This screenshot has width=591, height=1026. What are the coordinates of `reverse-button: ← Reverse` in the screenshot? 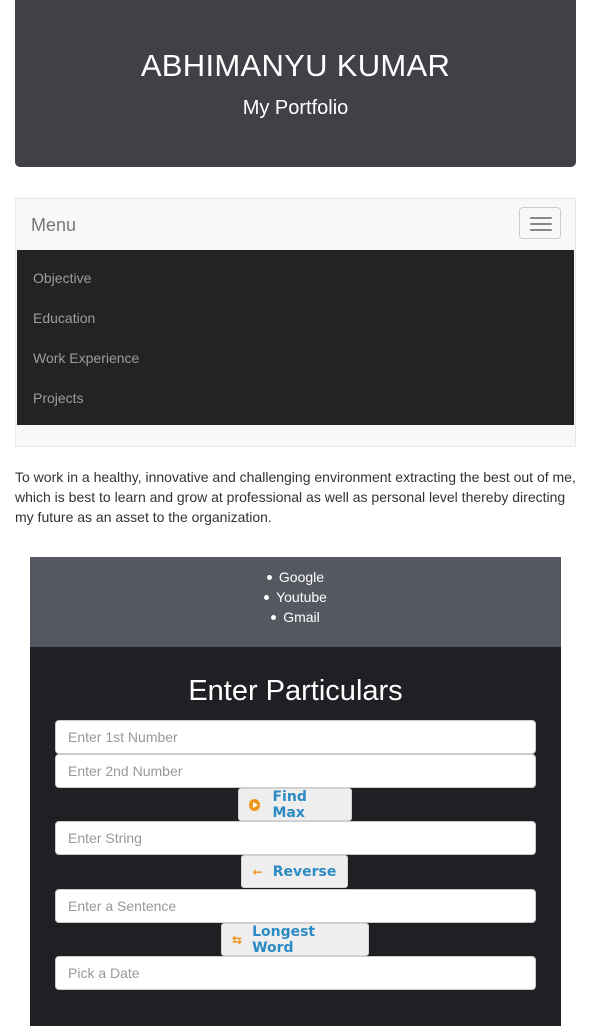 It's located at (294, 871).